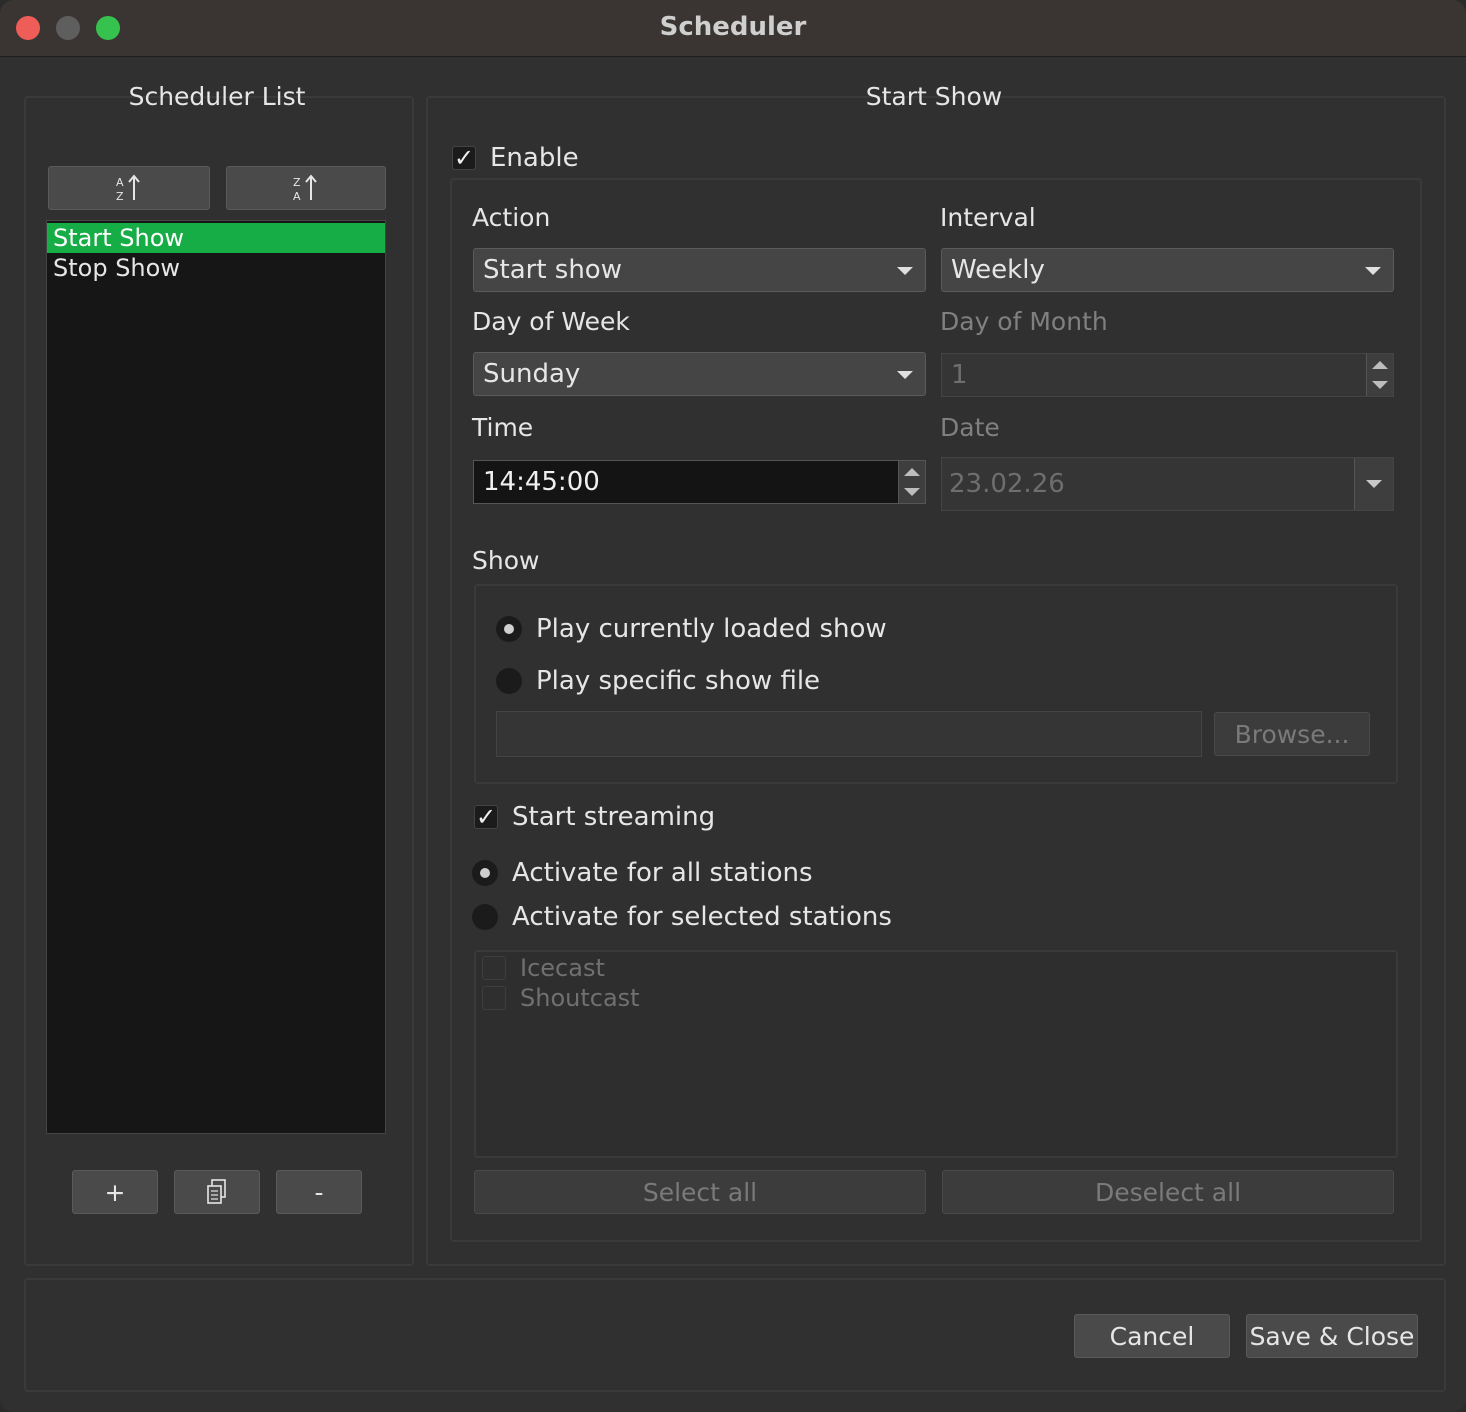  I want to click on show-label: Show, so click(506, 560).